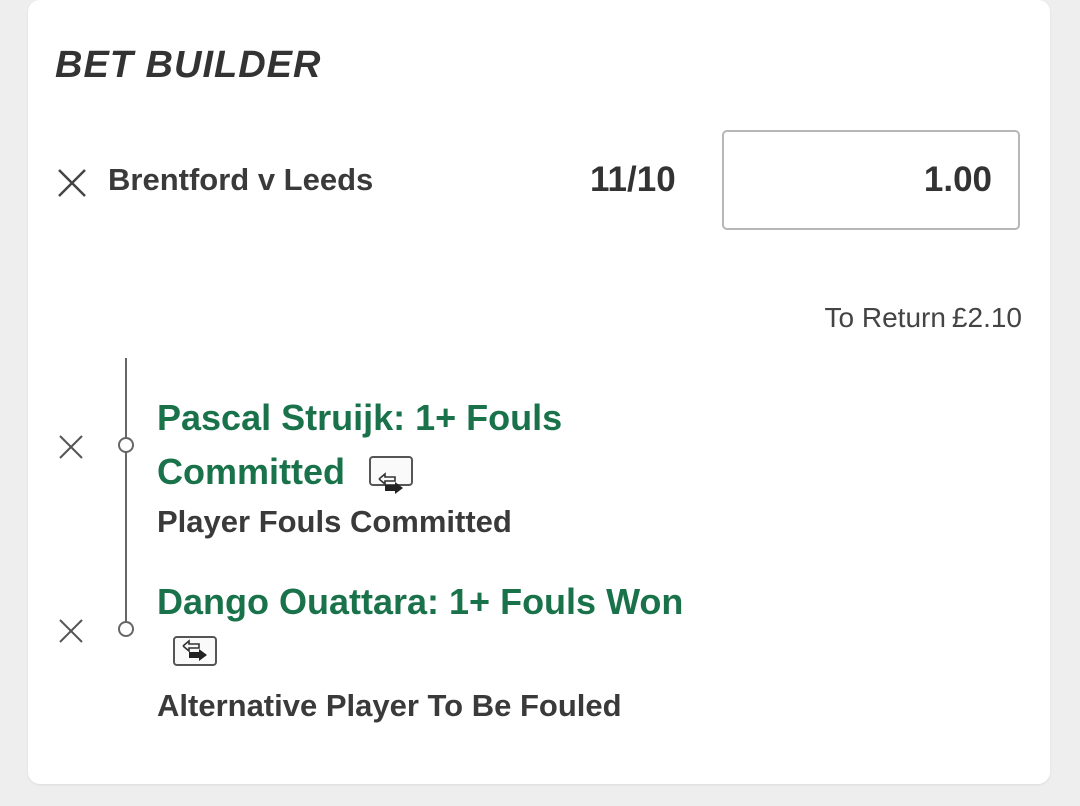 Image resolution: width=1080 pixels, height=806 pixels. I want to click on selection-title: Dango Ouattara: 1+ Fouls Won, so click(420, 602).